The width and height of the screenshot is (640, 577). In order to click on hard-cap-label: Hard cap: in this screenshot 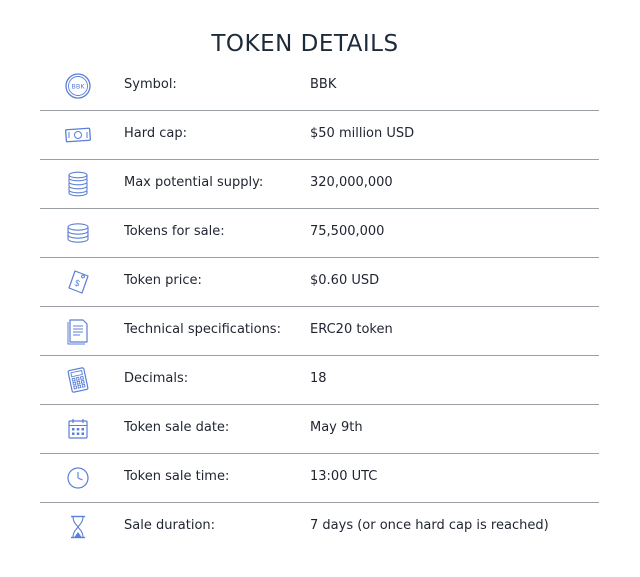, I will do `click(155, 133)`.